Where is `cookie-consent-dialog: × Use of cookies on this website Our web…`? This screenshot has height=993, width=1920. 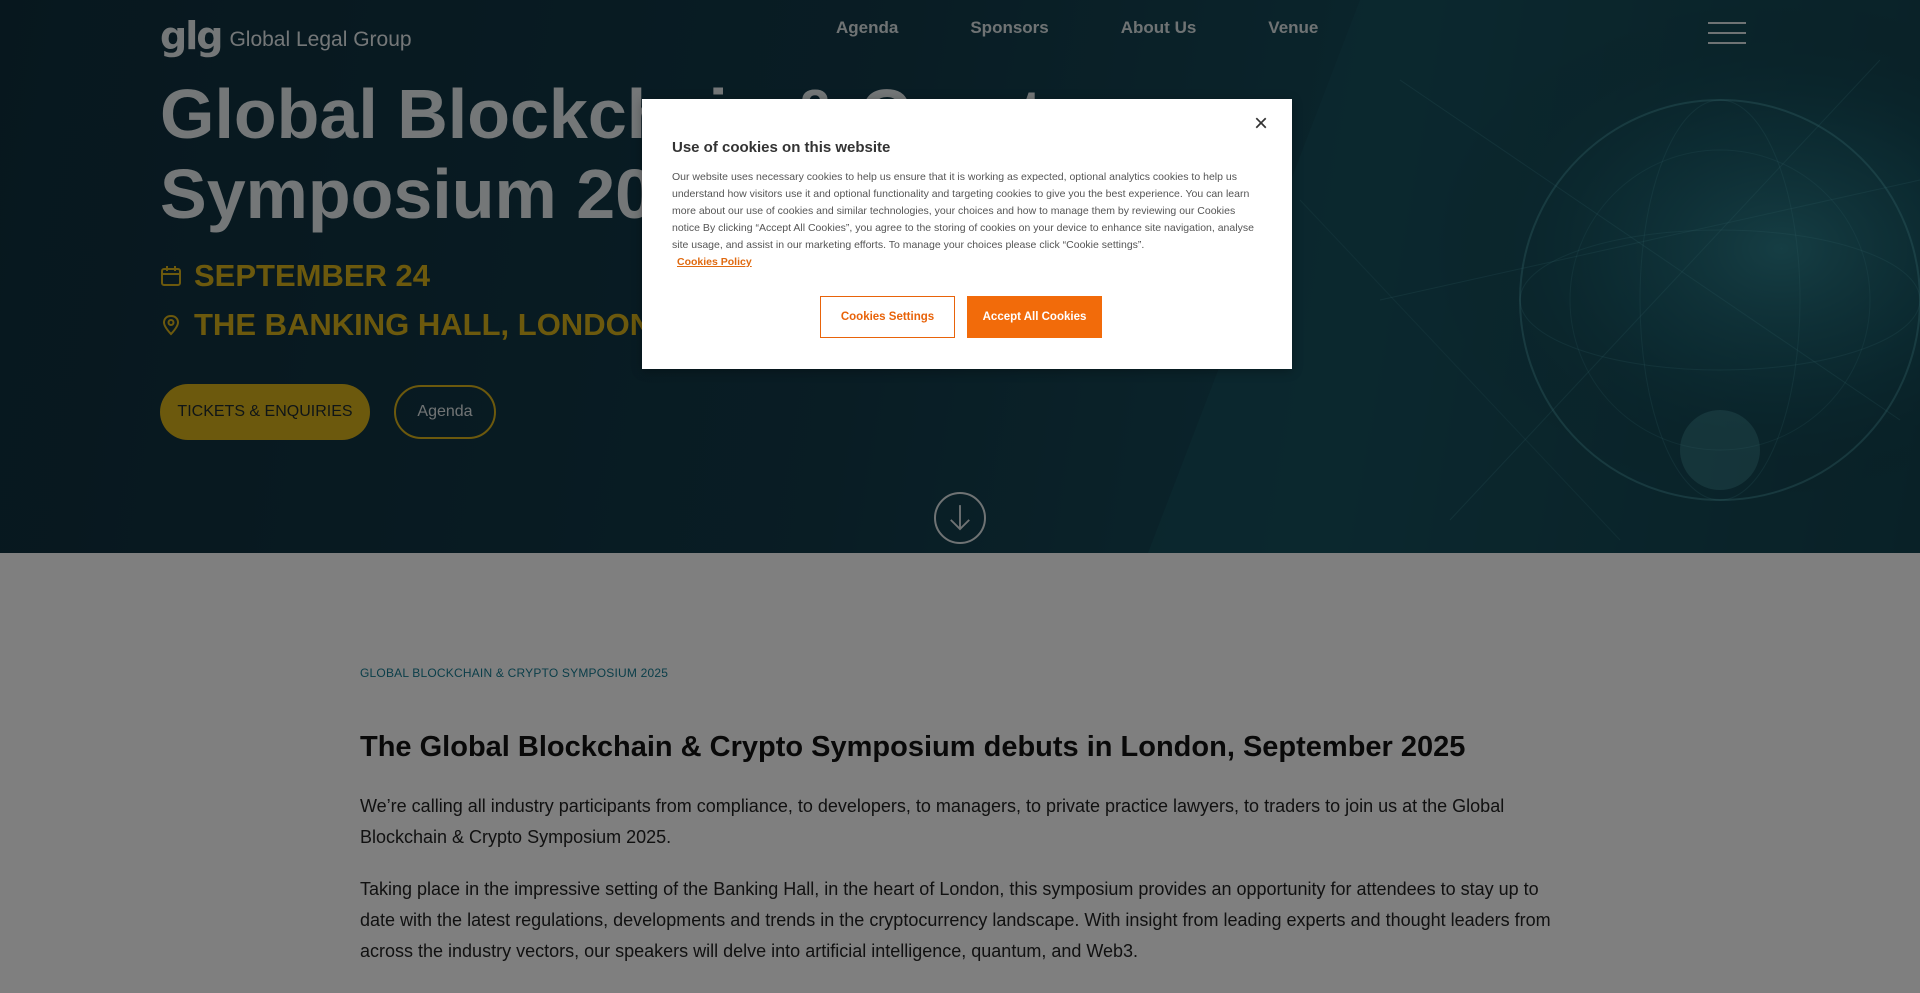
cookie-consent-dialog: × Use of cookies on this website Our web… is located at coordinates (967, 234).